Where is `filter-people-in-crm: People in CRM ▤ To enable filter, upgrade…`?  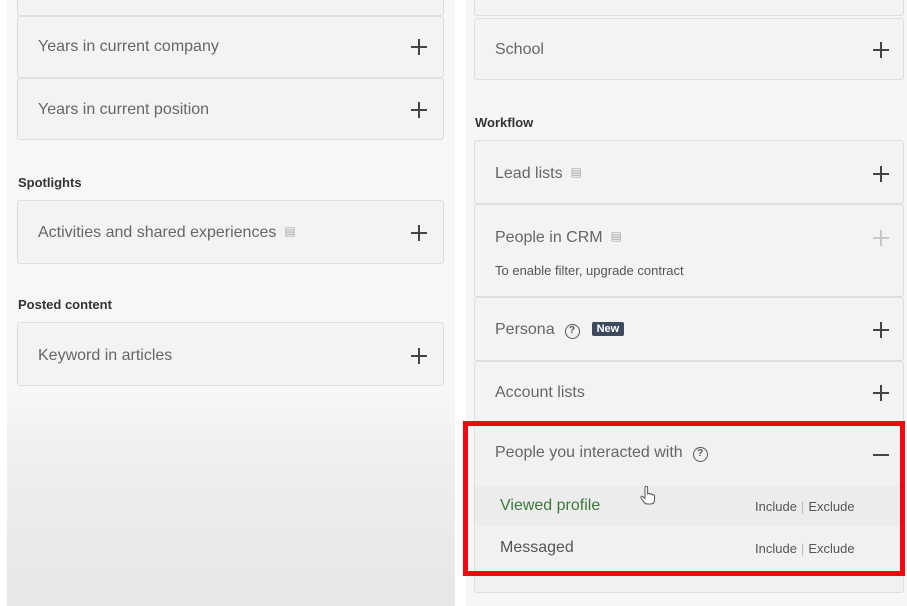 filter-people-in-crm: People in CRM ▤ To enable filter, upgrade… is located at coordinates (689, 250).